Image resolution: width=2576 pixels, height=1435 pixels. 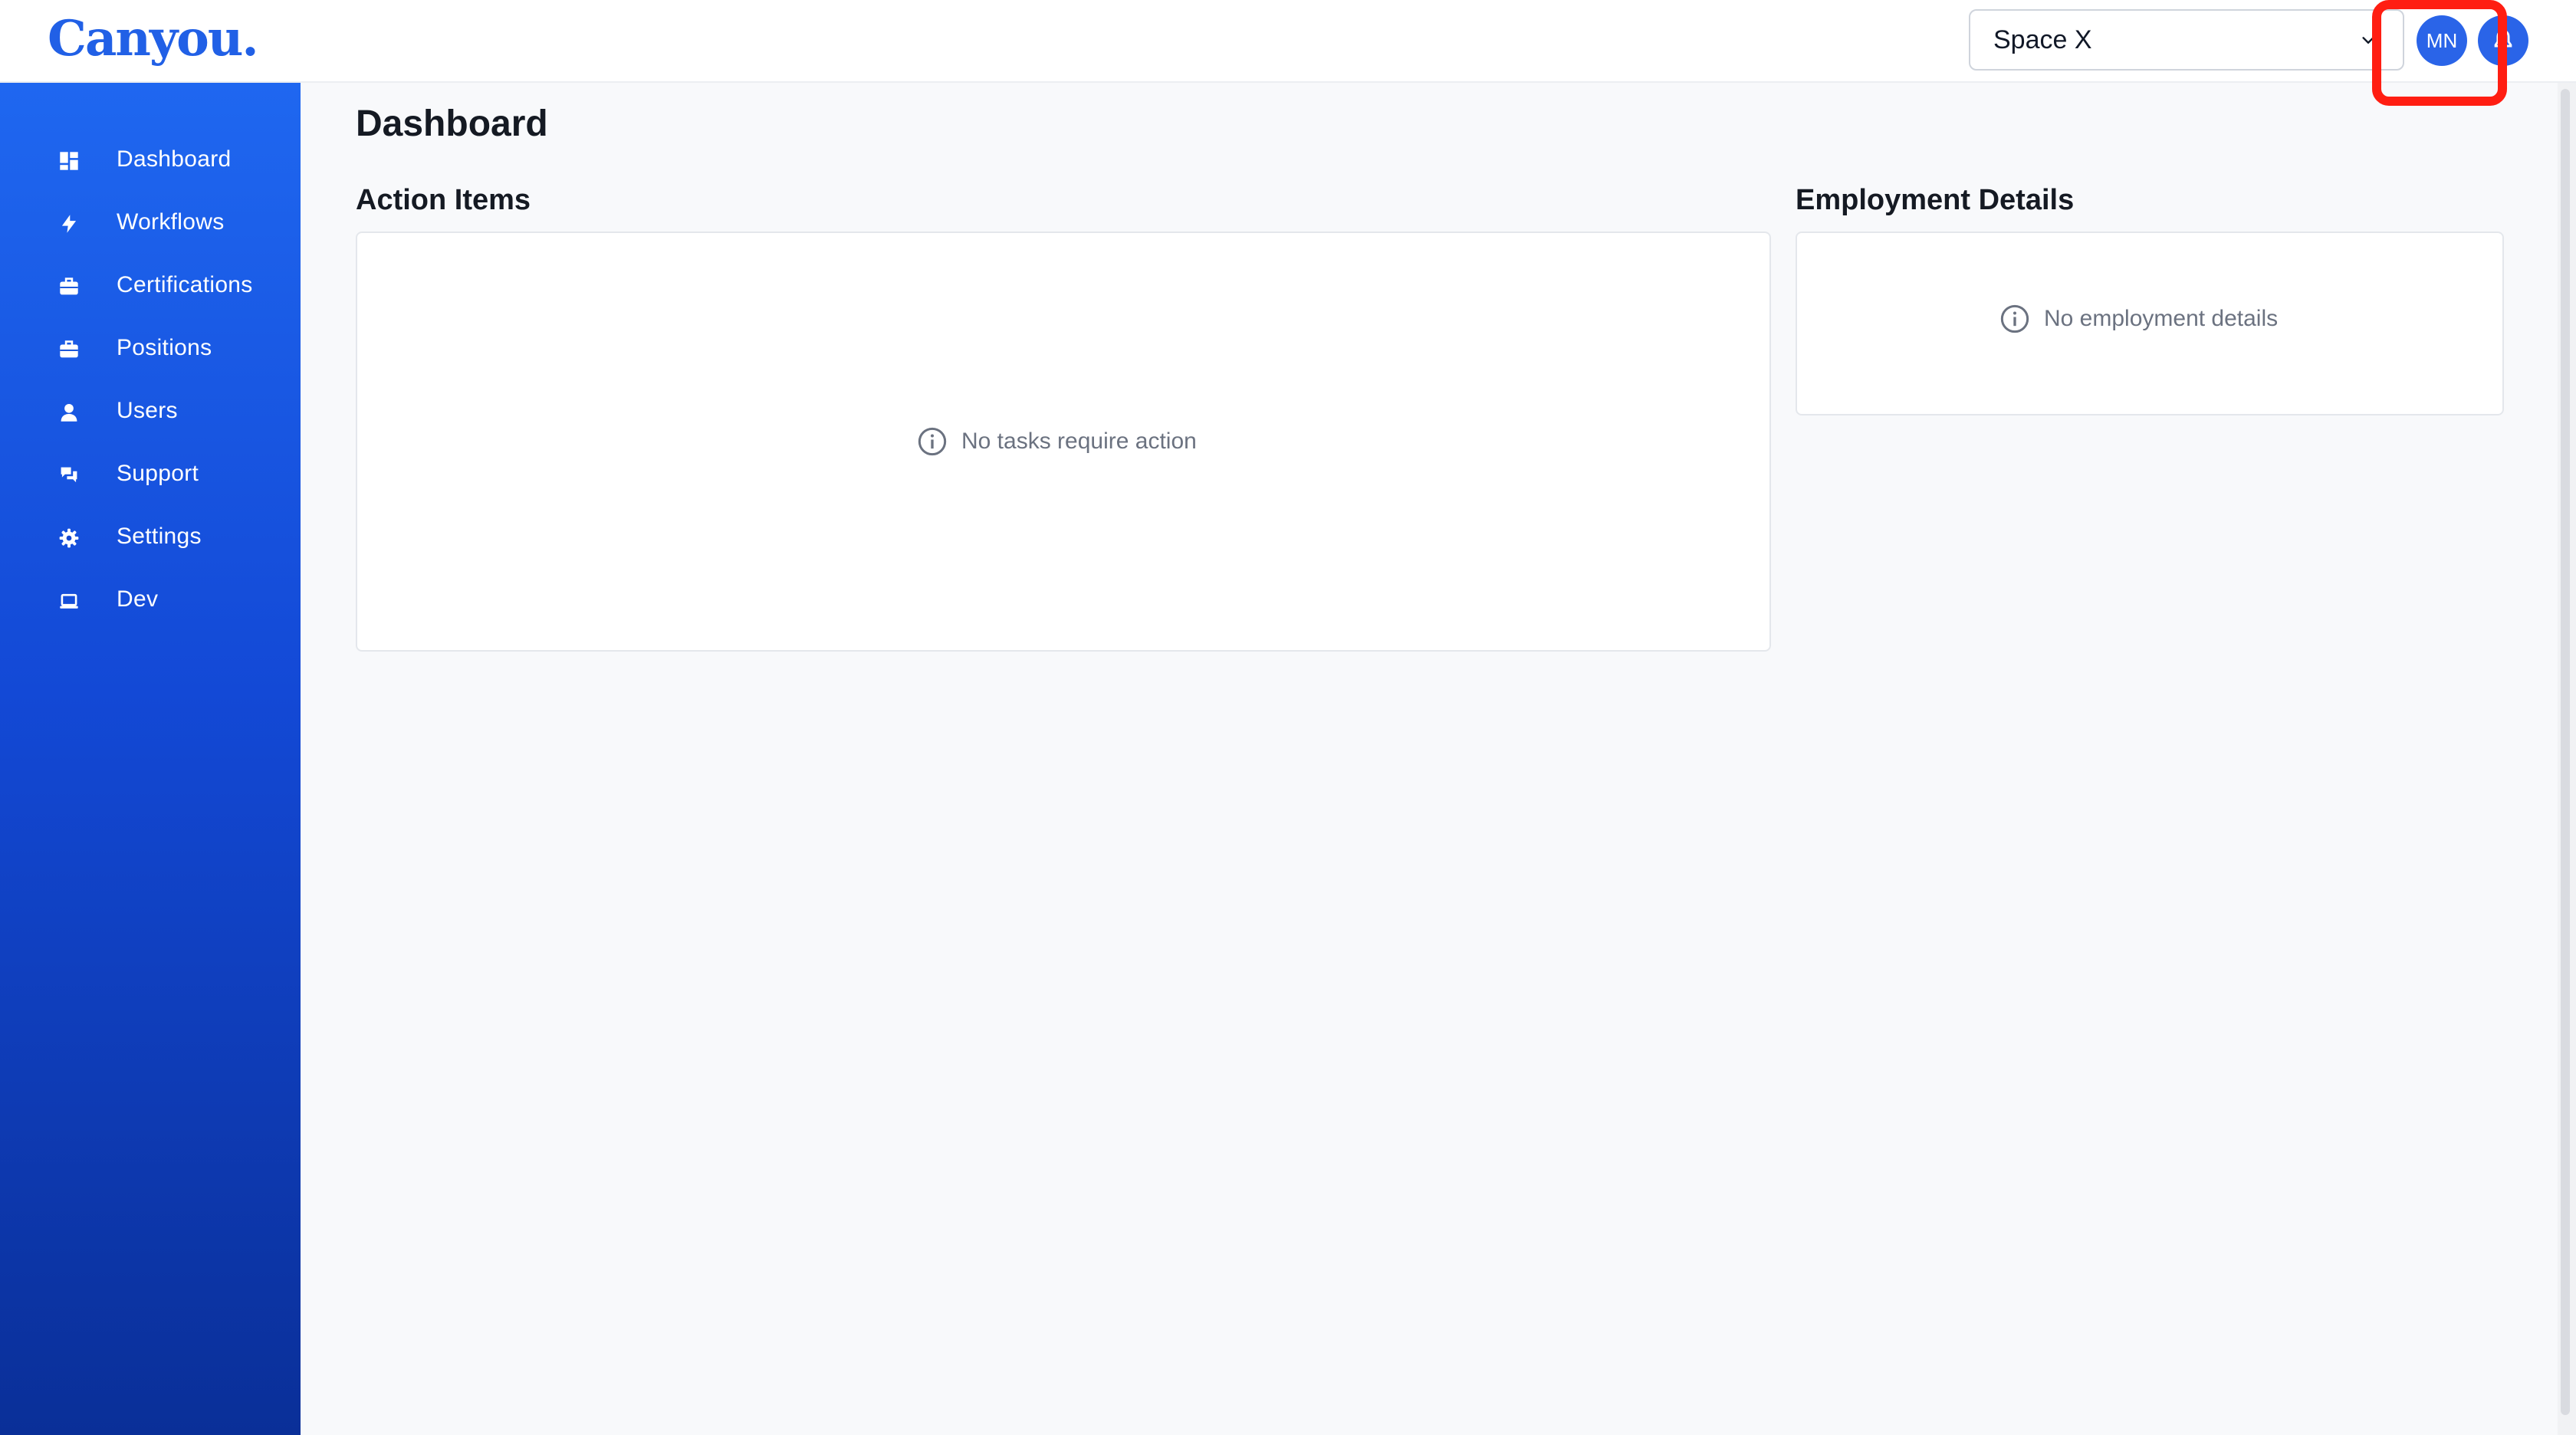 What do you see at coordinates (69, 161) in the screenshot?
I see `dashboard-grid-icon` at bounding box center [69, 161].